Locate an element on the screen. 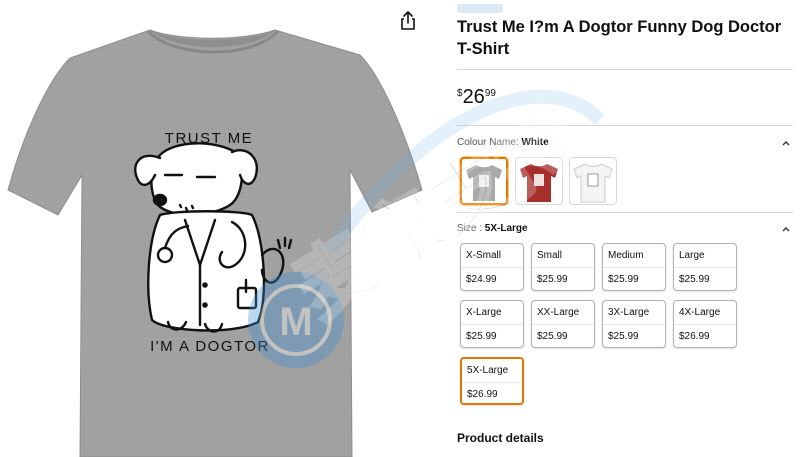  price: $2699 is located at coordinates (476, 97).